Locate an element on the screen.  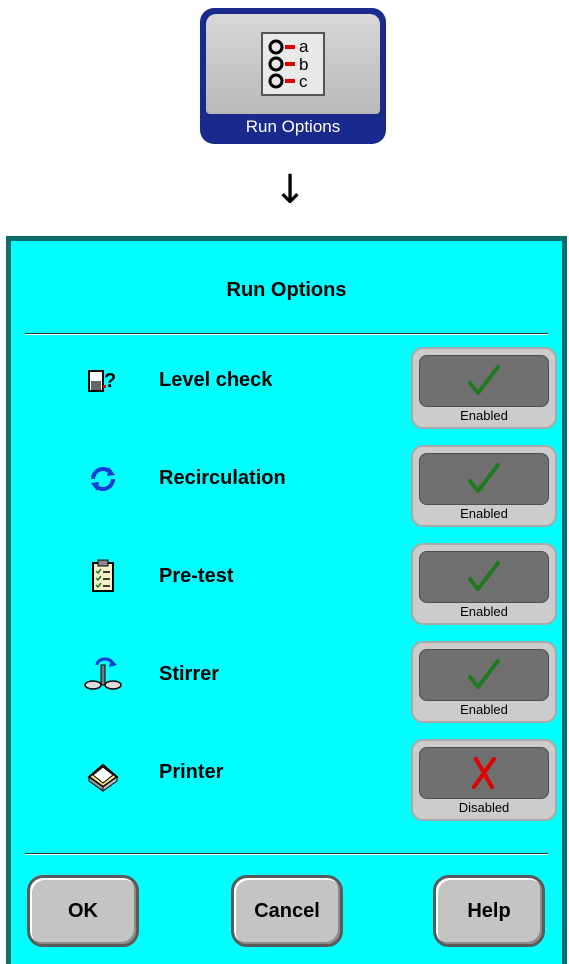
launcher-label: Run Options is located at coordinates (293, 126).